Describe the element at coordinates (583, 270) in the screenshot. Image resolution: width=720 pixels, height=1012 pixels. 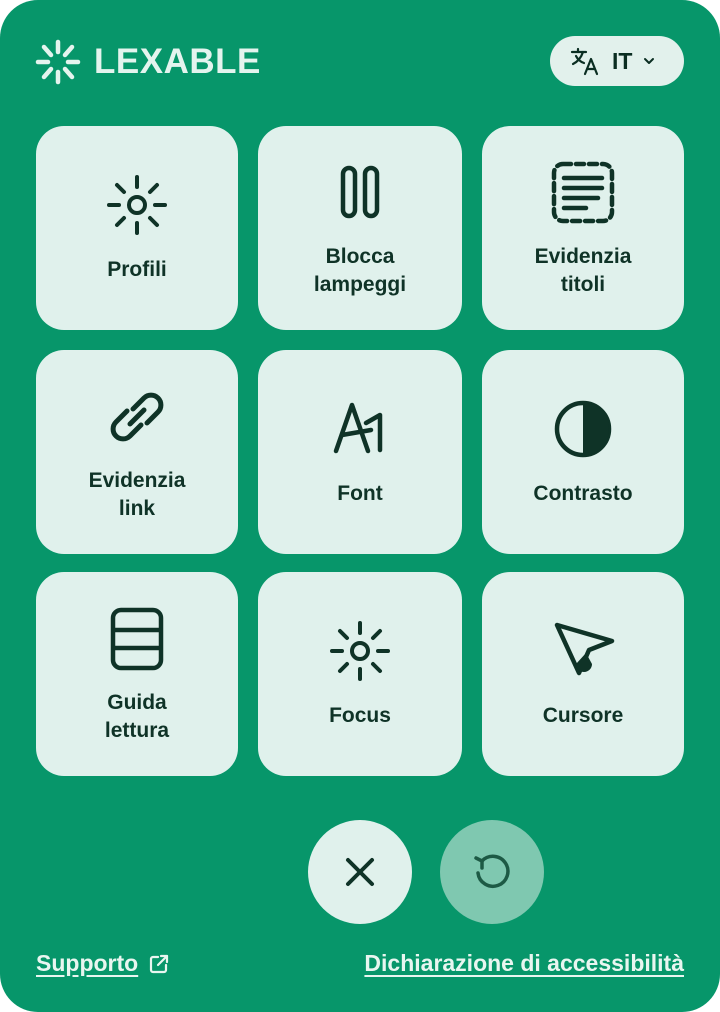
I see `tile-label: Evidenzia titoli` at that location.